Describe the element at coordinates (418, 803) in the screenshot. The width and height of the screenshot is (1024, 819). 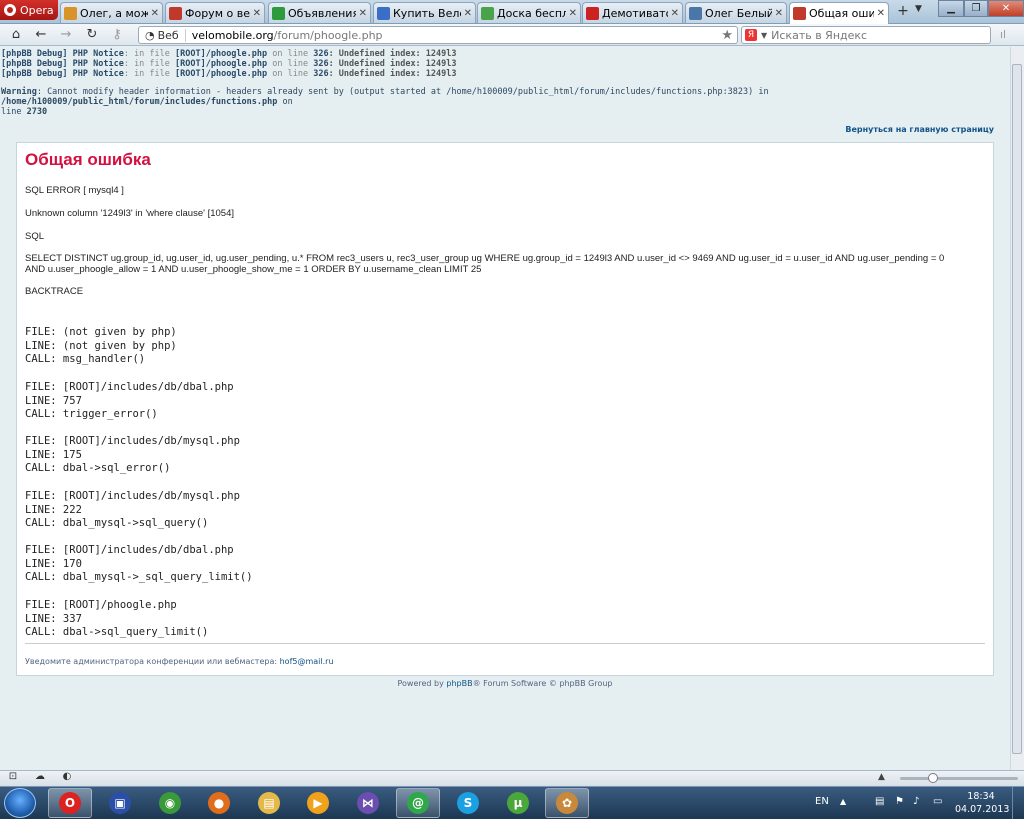
I see `taskbar-mail-button: @` at that location.